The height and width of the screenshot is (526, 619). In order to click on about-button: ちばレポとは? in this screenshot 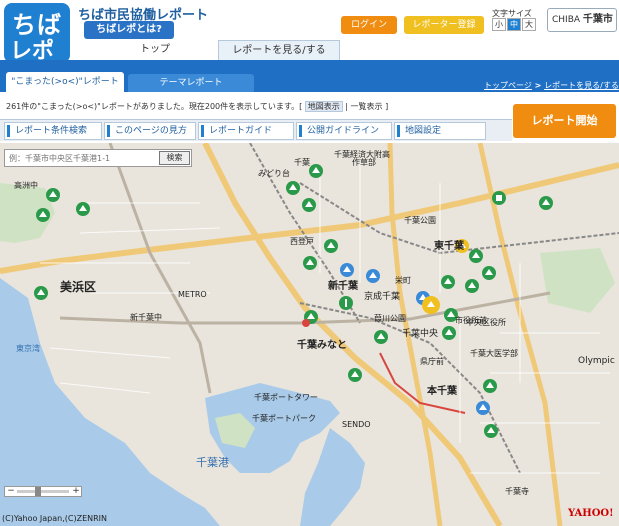, I will do `click(129, 30)`.